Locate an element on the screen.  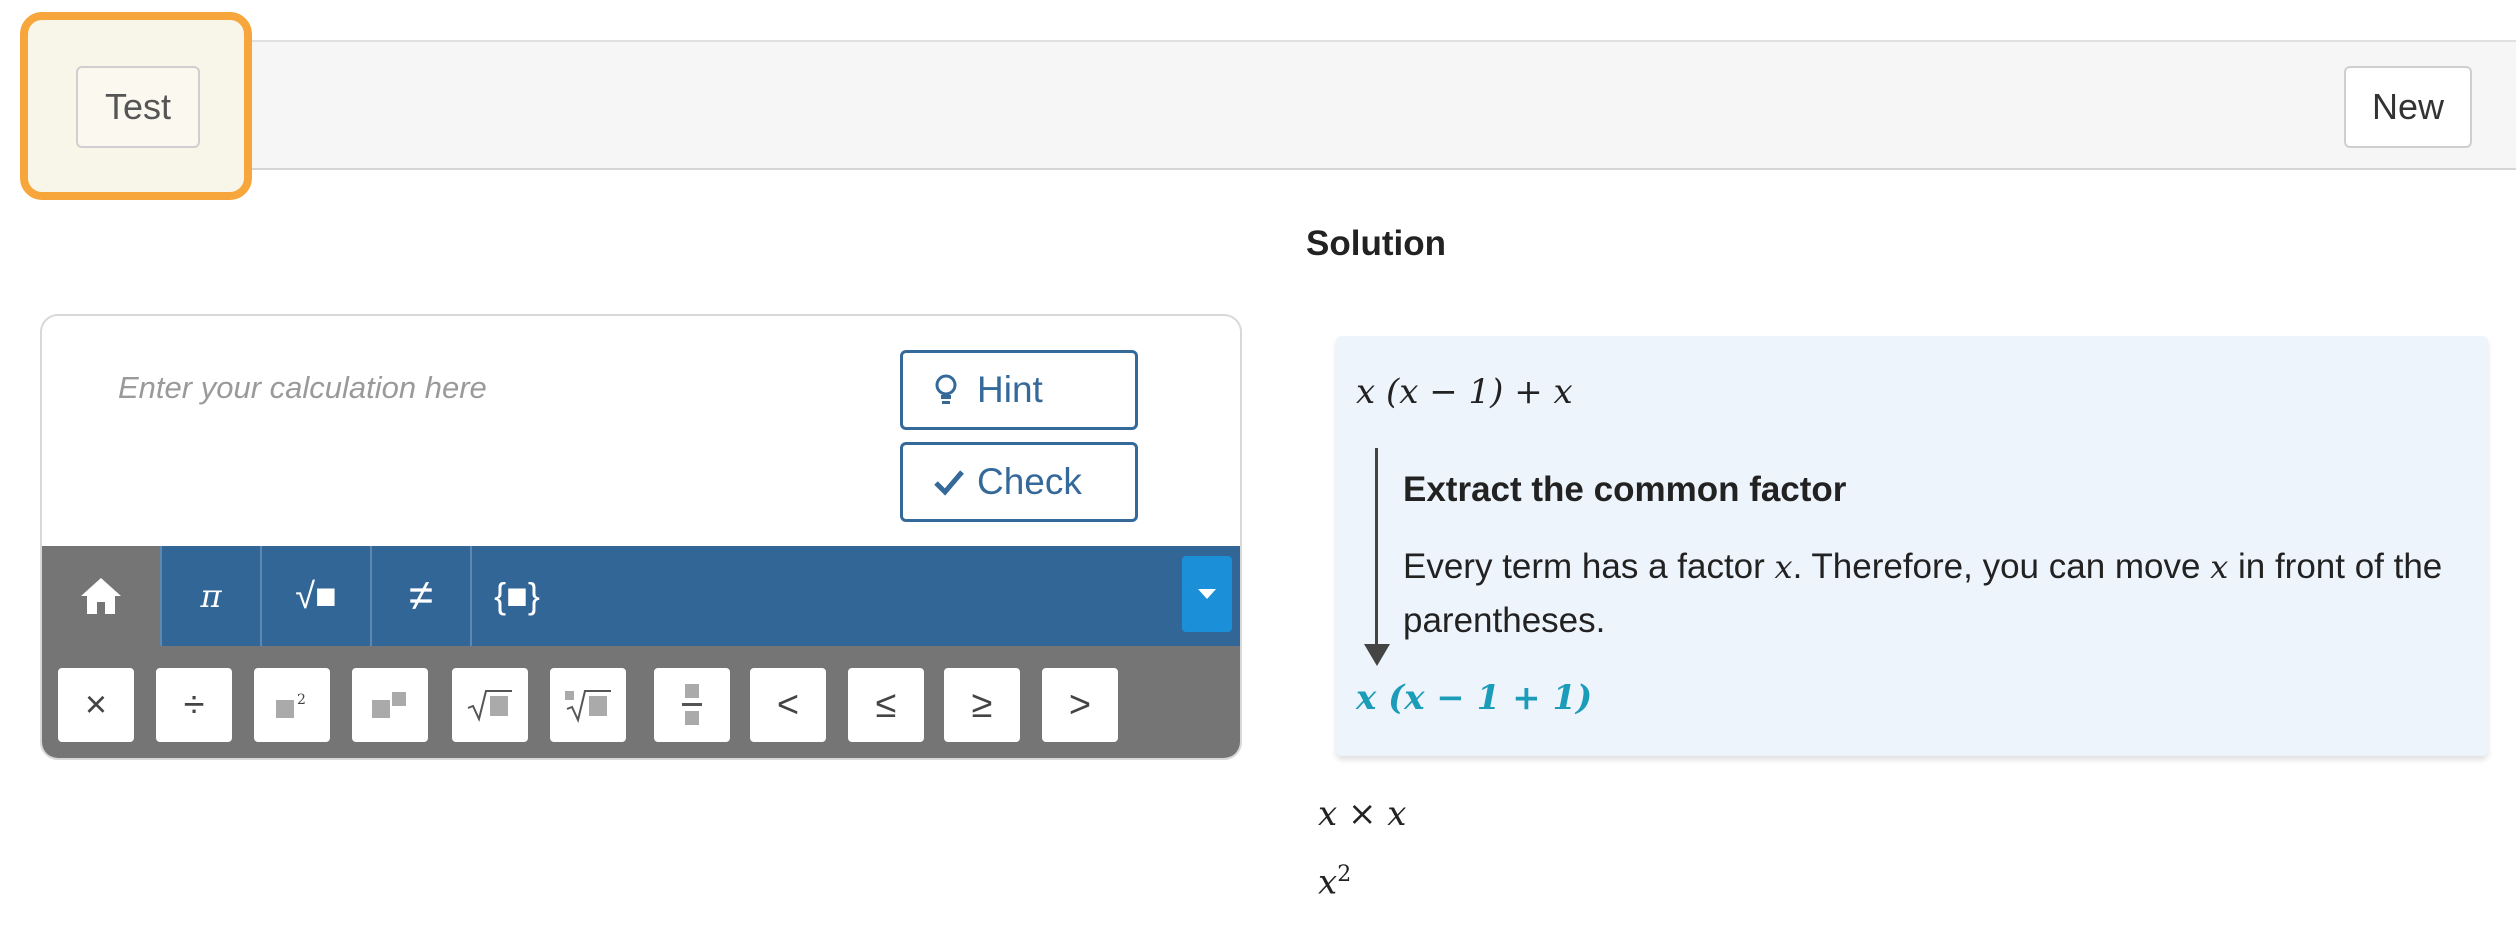
home-icon is located at coordinates (101, 596).